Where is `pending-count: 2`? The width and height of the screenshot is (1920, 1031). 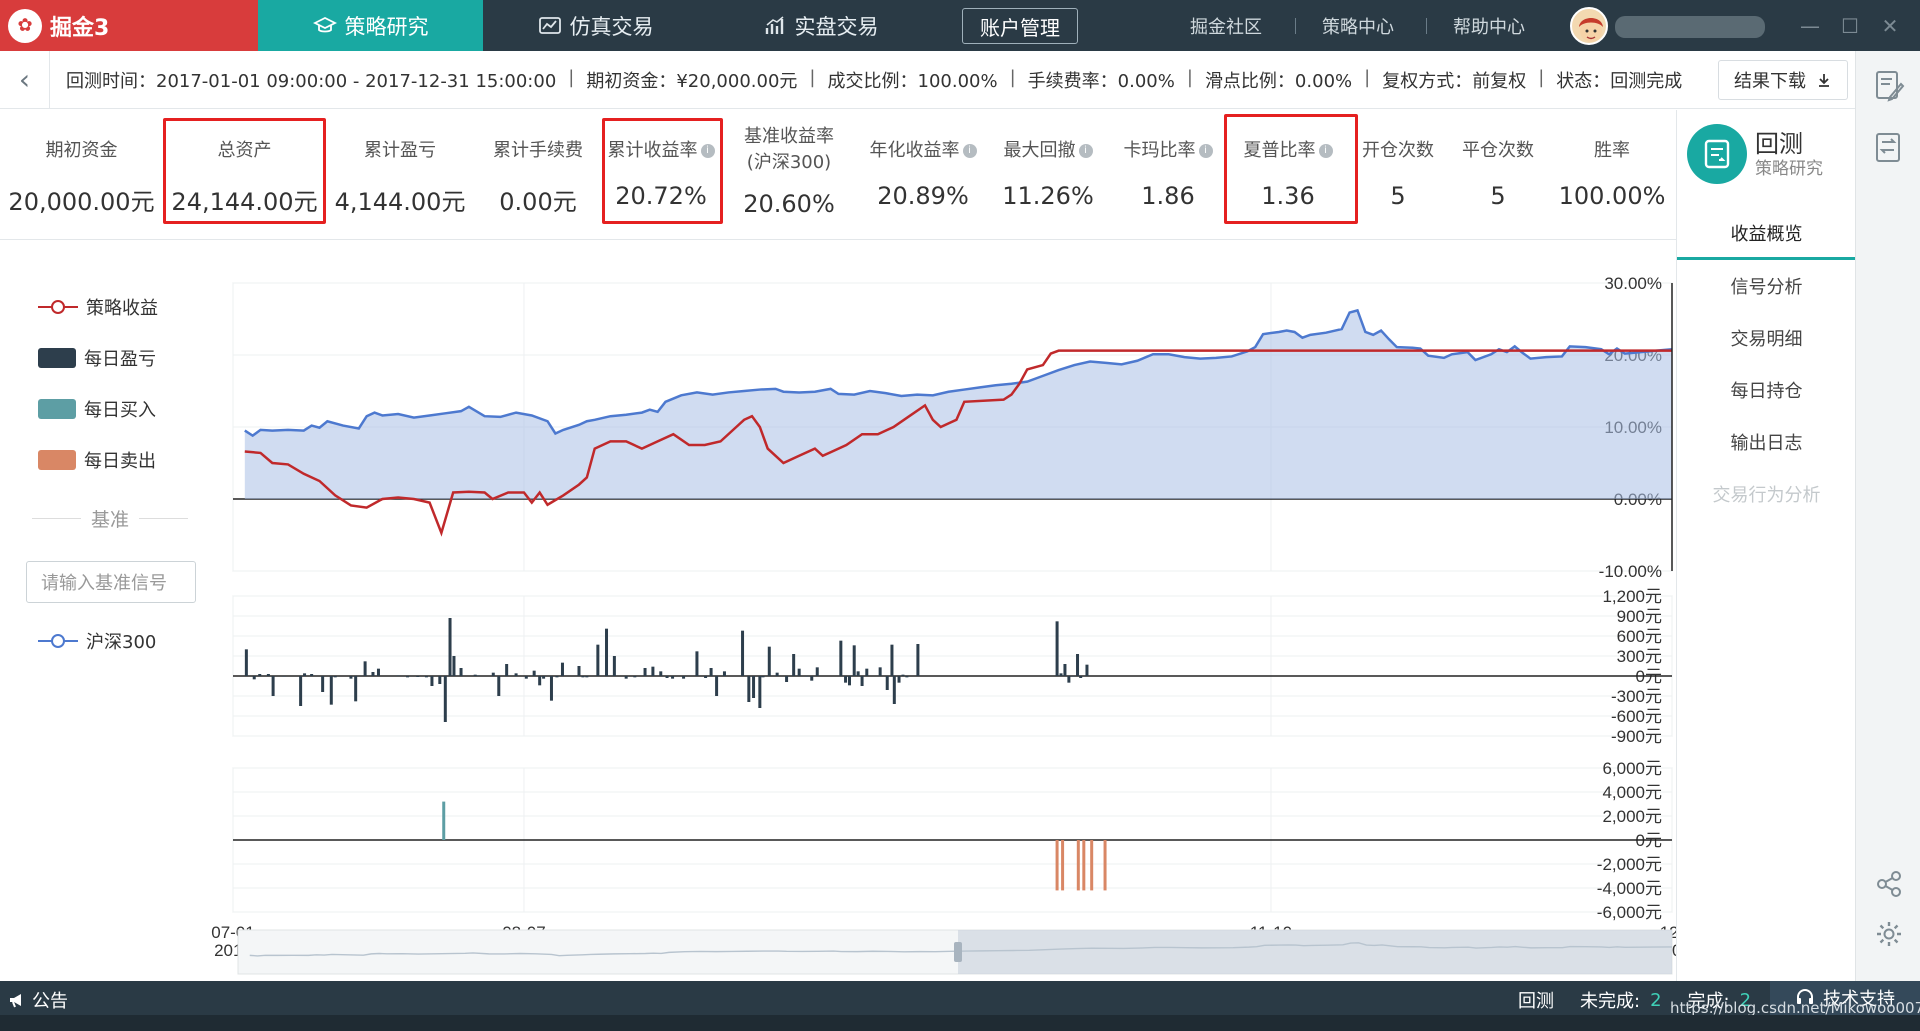
pending-count: 2 is located at coordinates (1656, 1000).